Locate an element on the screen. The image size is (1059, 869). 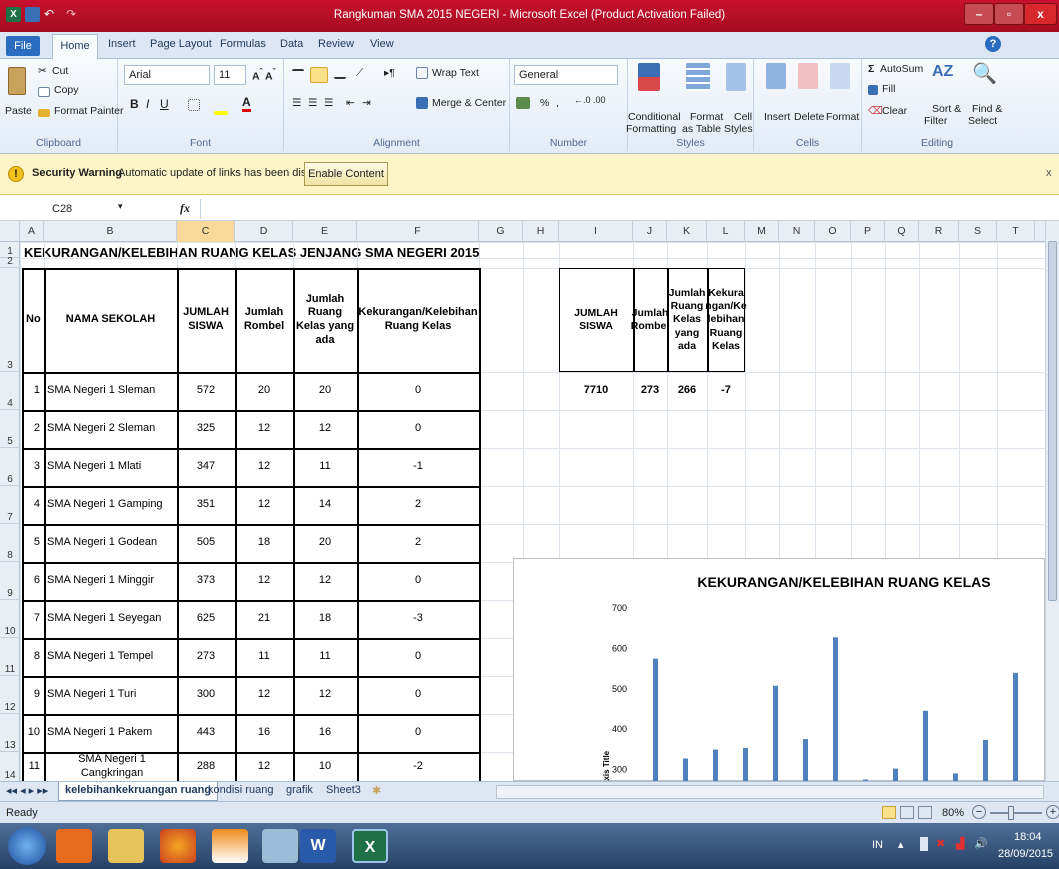
row-header: 3 is located at coordinates (10, 320).